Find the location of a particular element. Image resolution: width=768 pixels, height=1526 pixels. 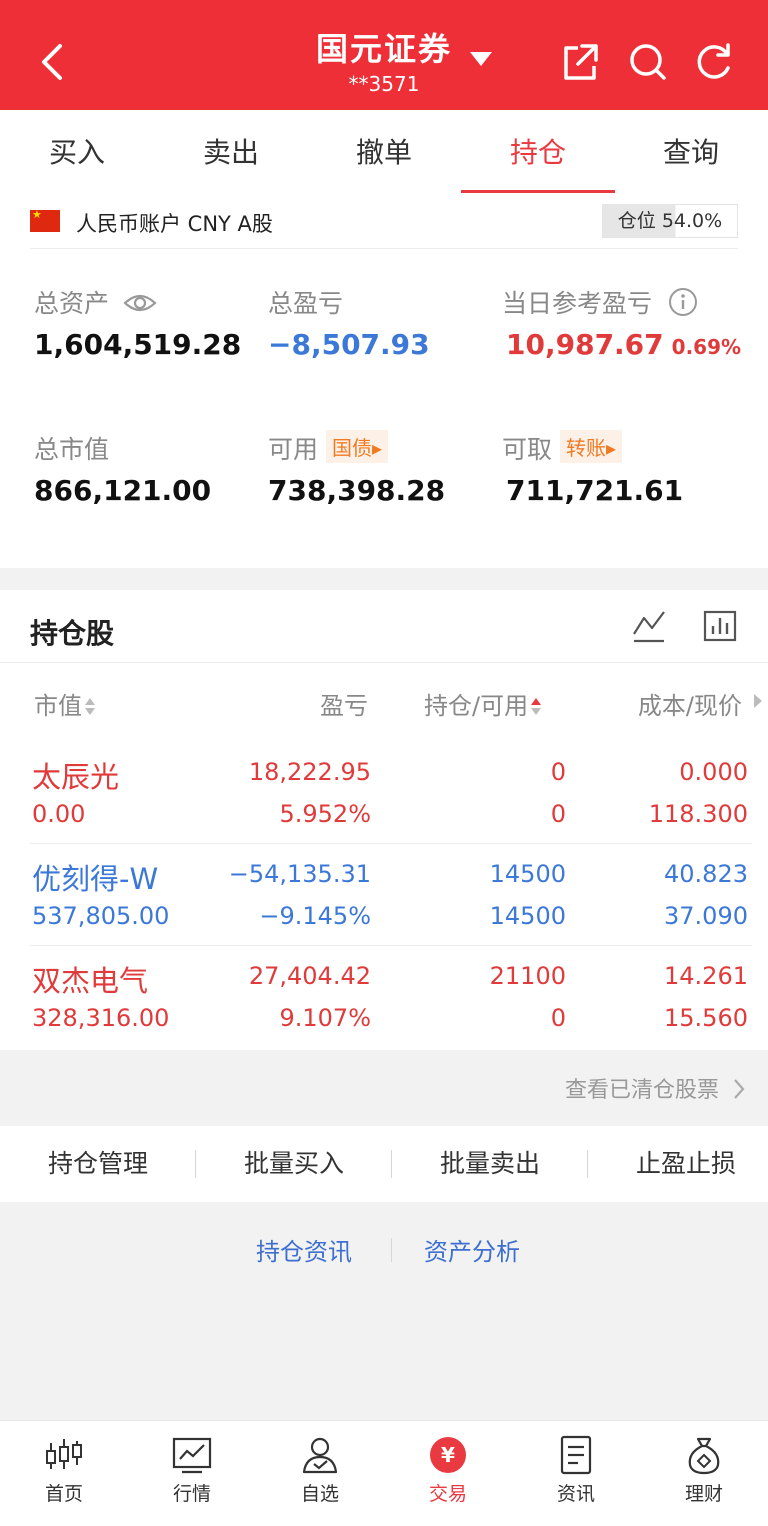

nav-trade: ¥ 交易 is located at coordinates (448, 1473).